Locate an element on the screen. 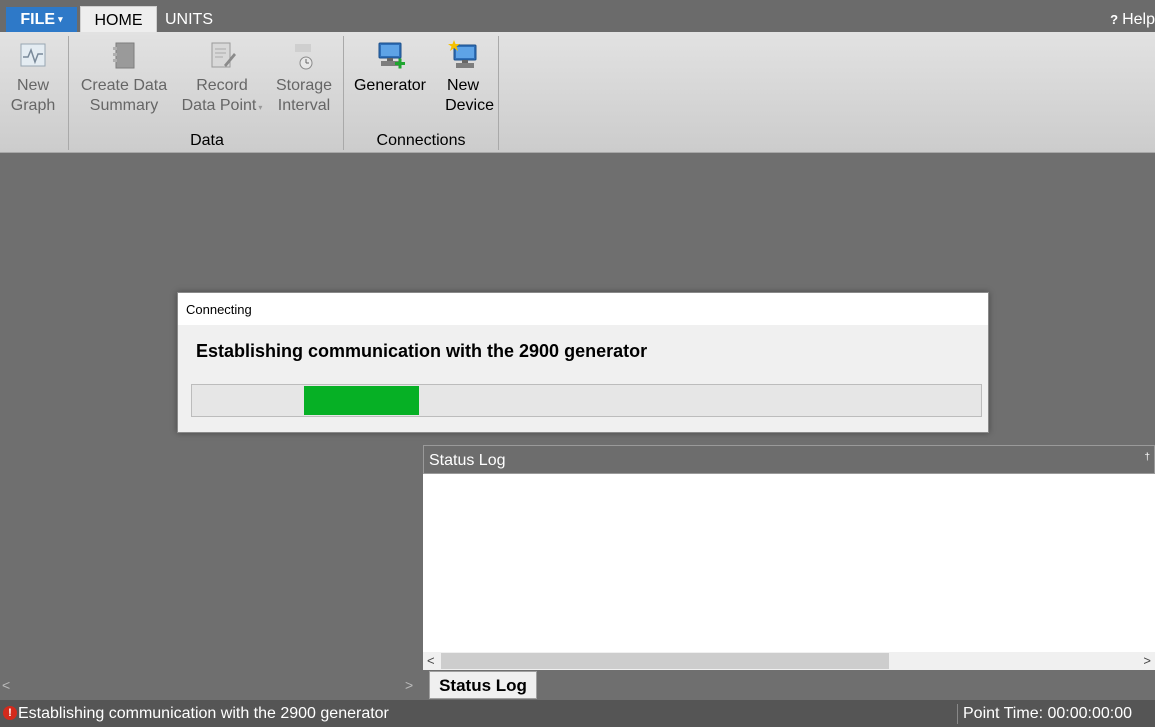  storage-interval-button: Storage Interval is located at coordinates (304, 78).